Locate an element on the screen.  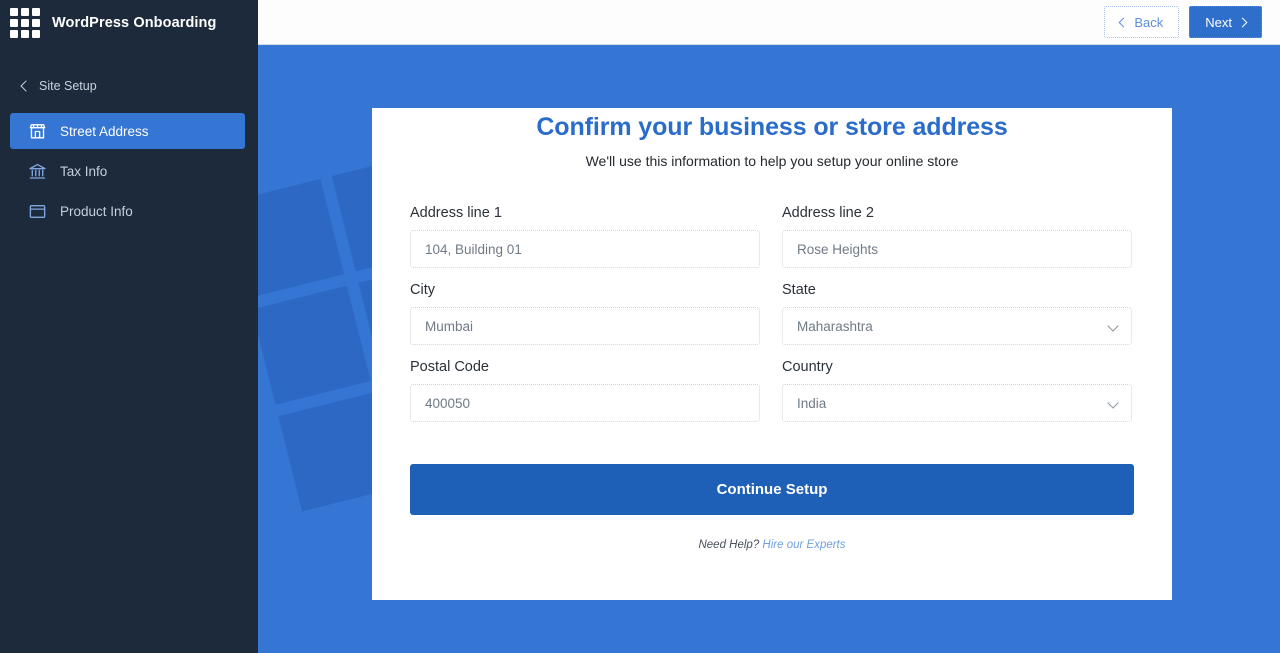
grid-icon is located at coordinates (25, 22).